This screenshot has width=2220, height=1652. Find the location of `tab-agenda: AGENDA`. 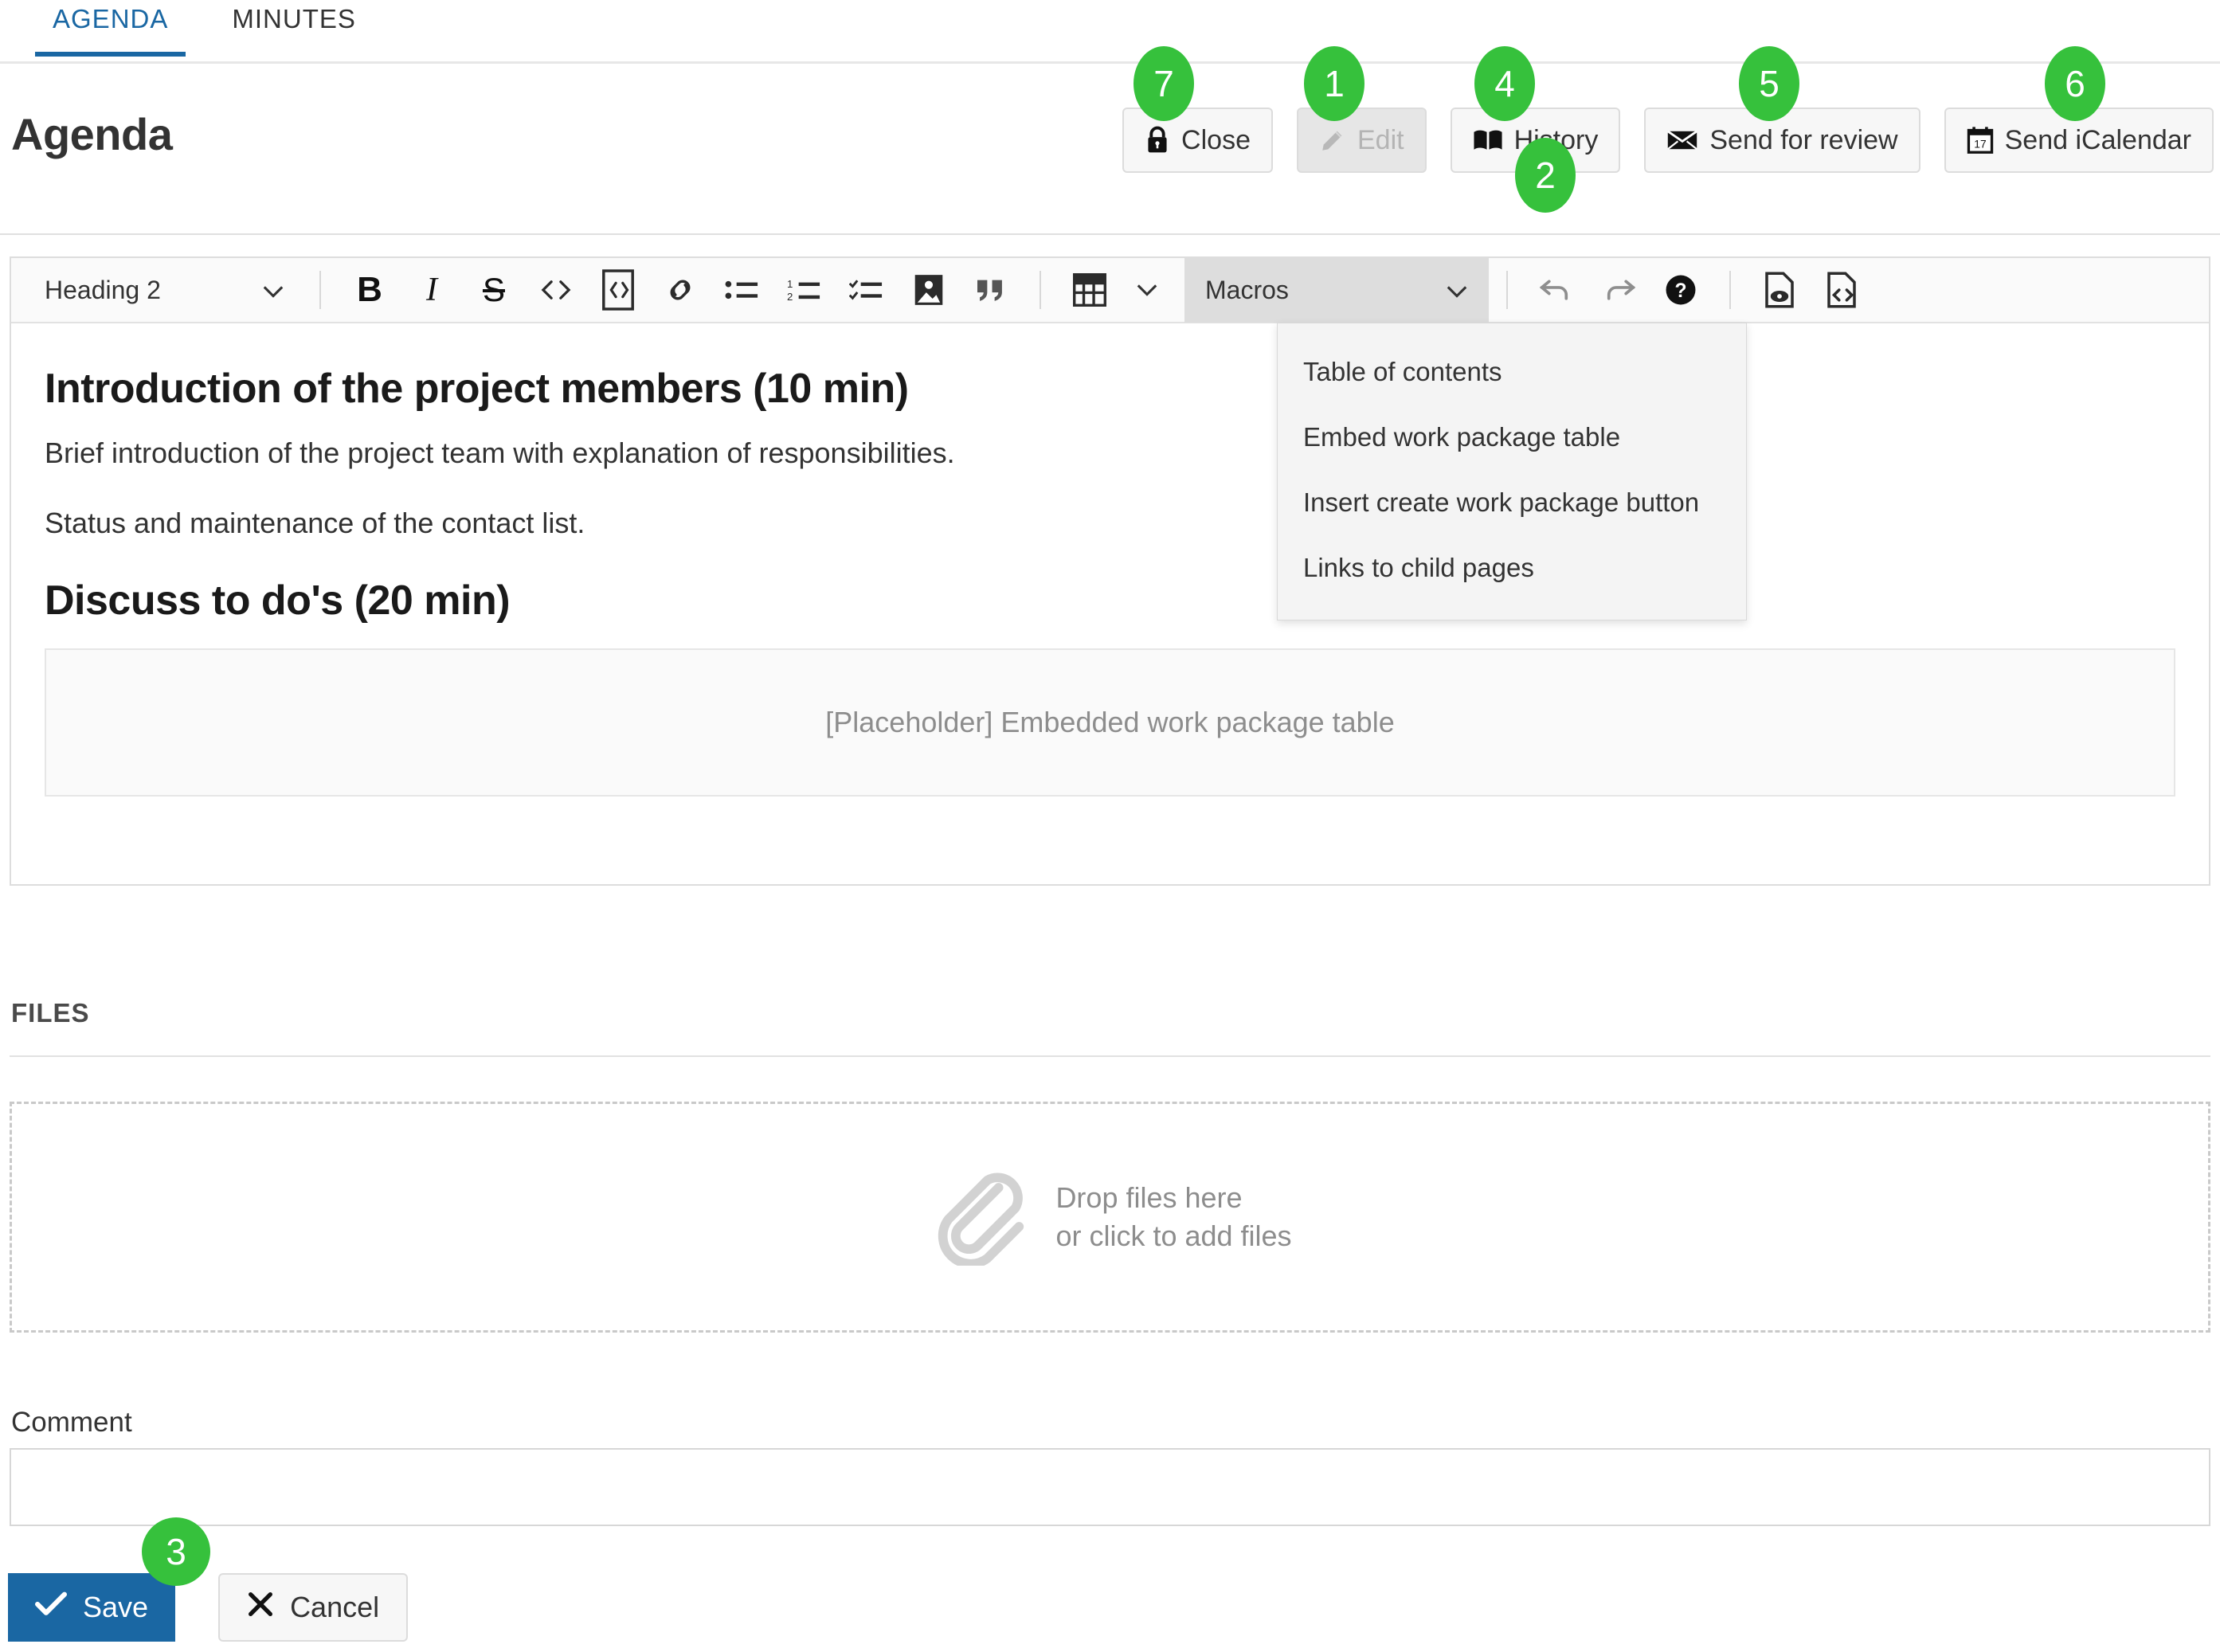

tab-agenda: AGENDA is located at coordinates (110, 29).